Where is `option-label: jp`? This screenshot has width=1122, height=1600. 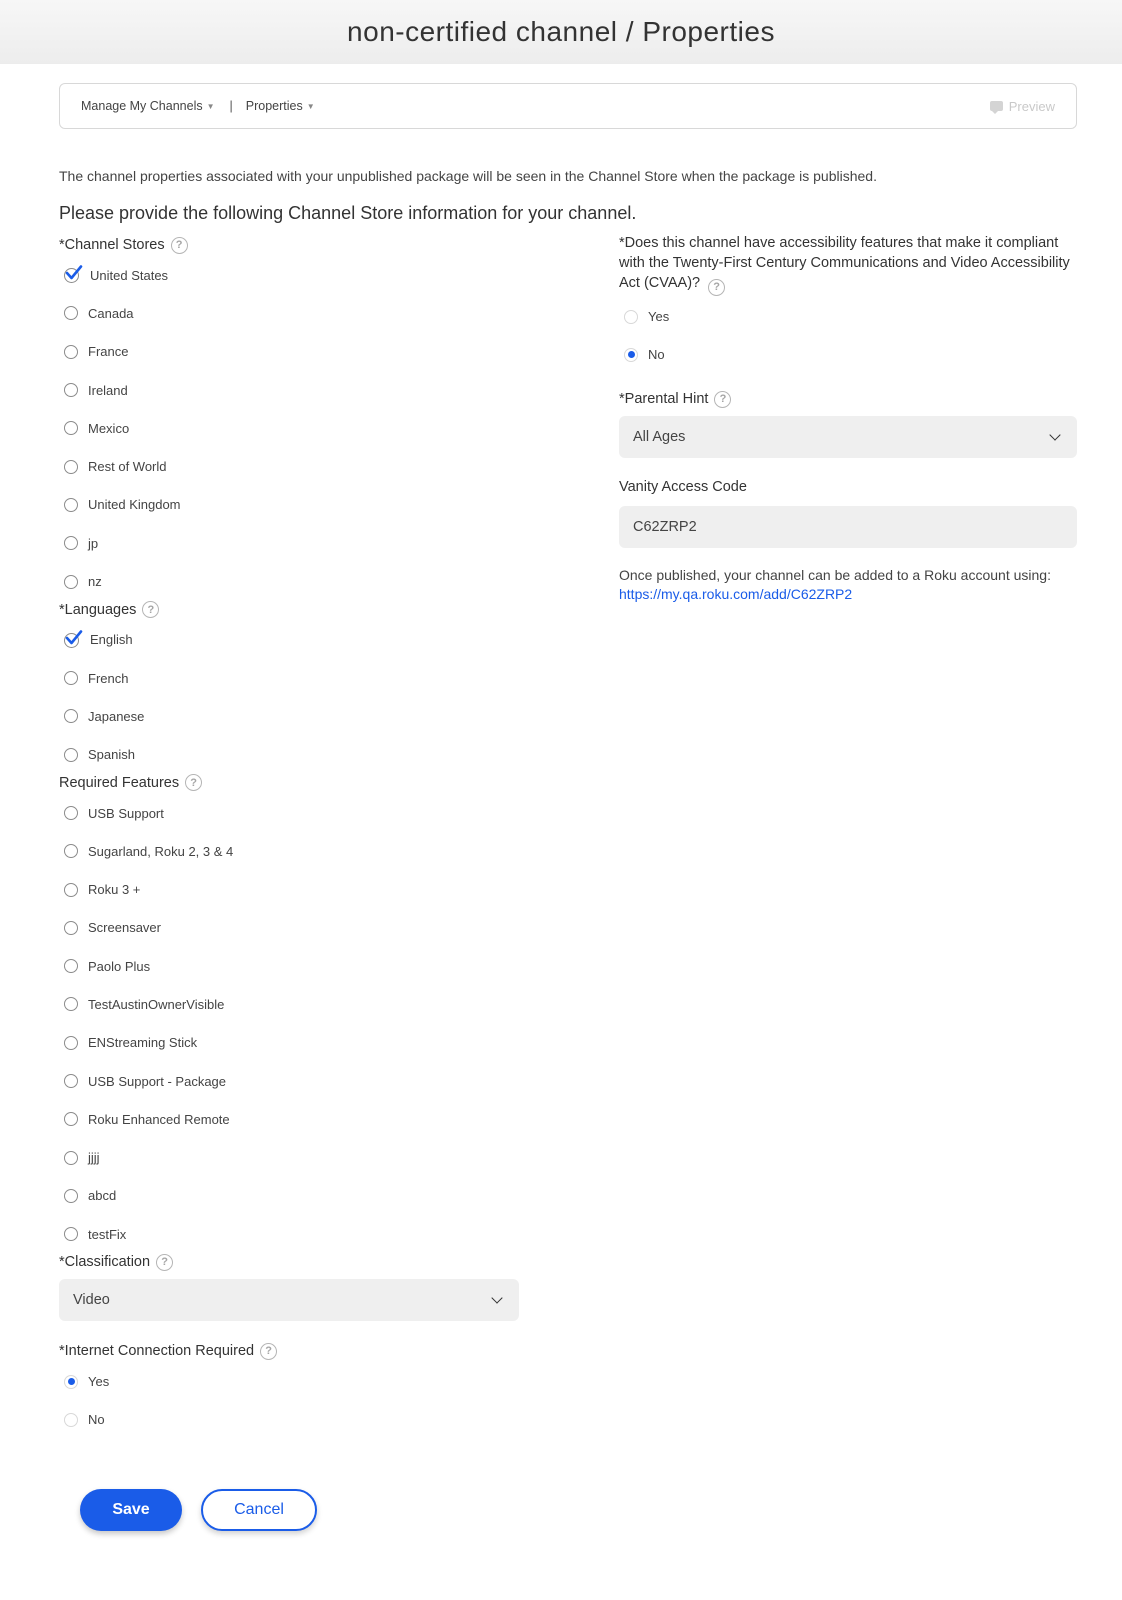 option-label: jp is located at coordinates (93, 543).